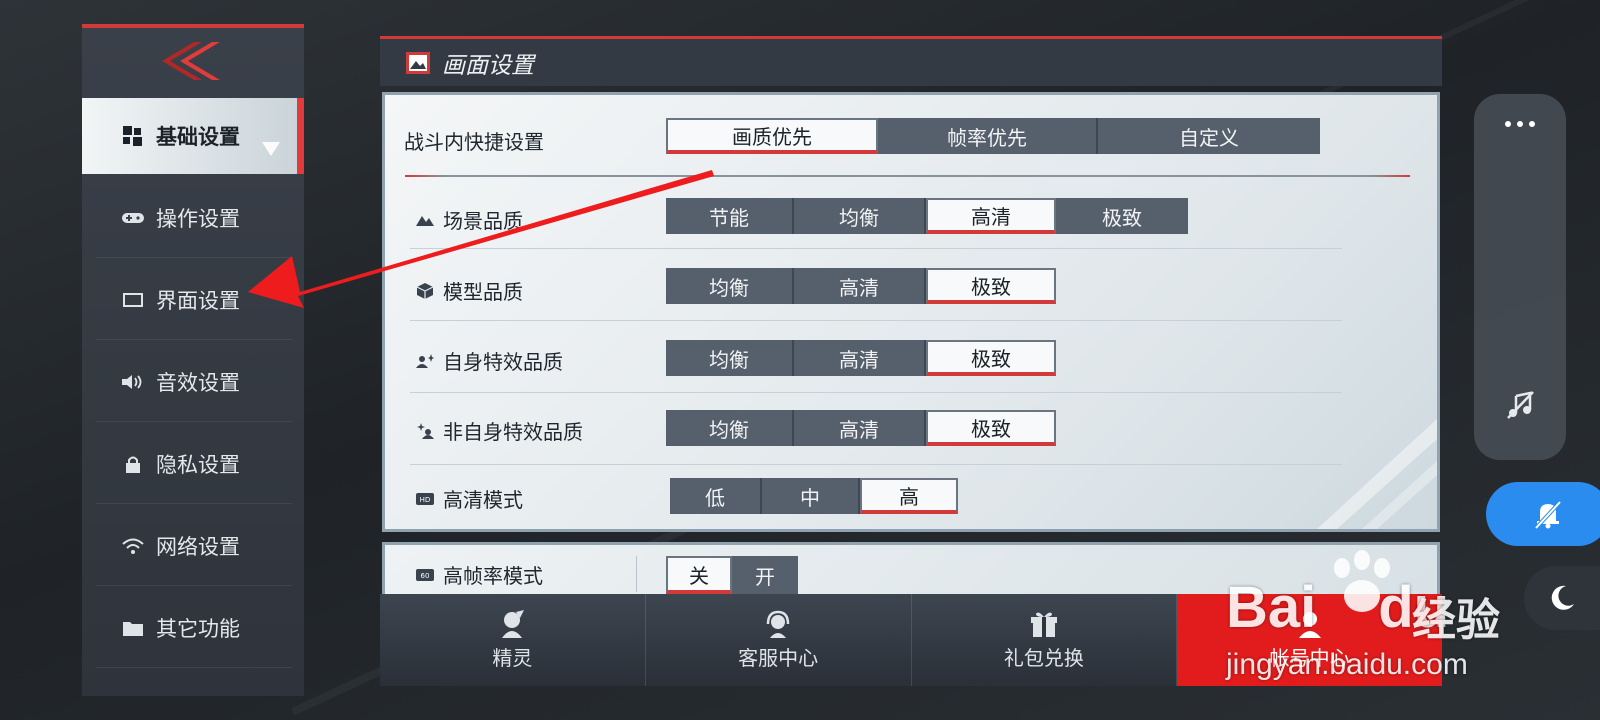 Image resolution: width=1600 pixels, height=720 pixels. Describe the element at coordinates (425, 430) in the screenshot. I see `other-effect-icon` at that location.